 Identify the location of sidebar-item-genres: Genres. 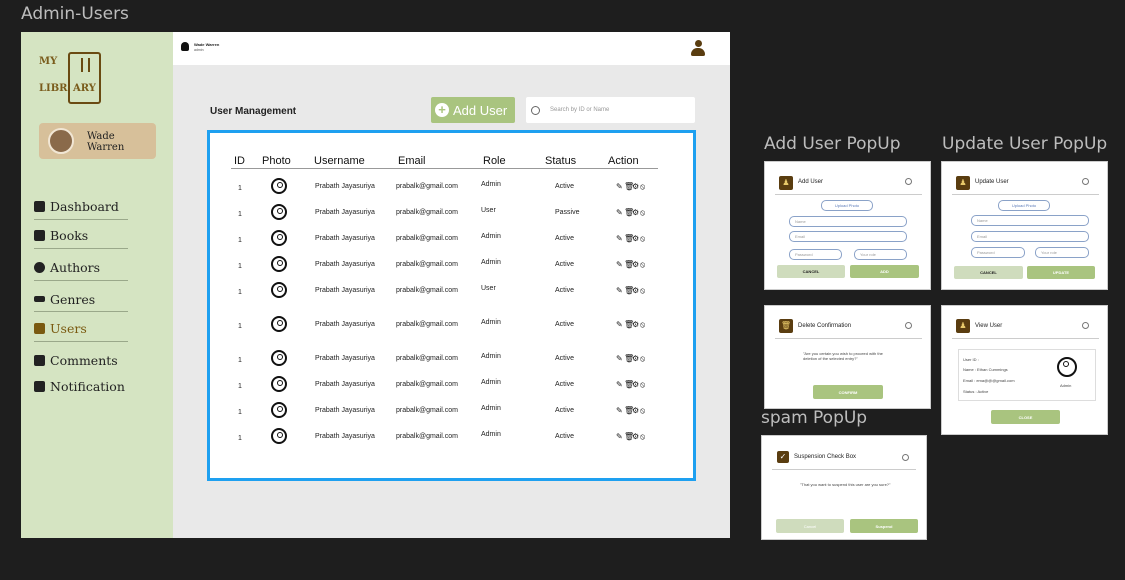
(81, 299).